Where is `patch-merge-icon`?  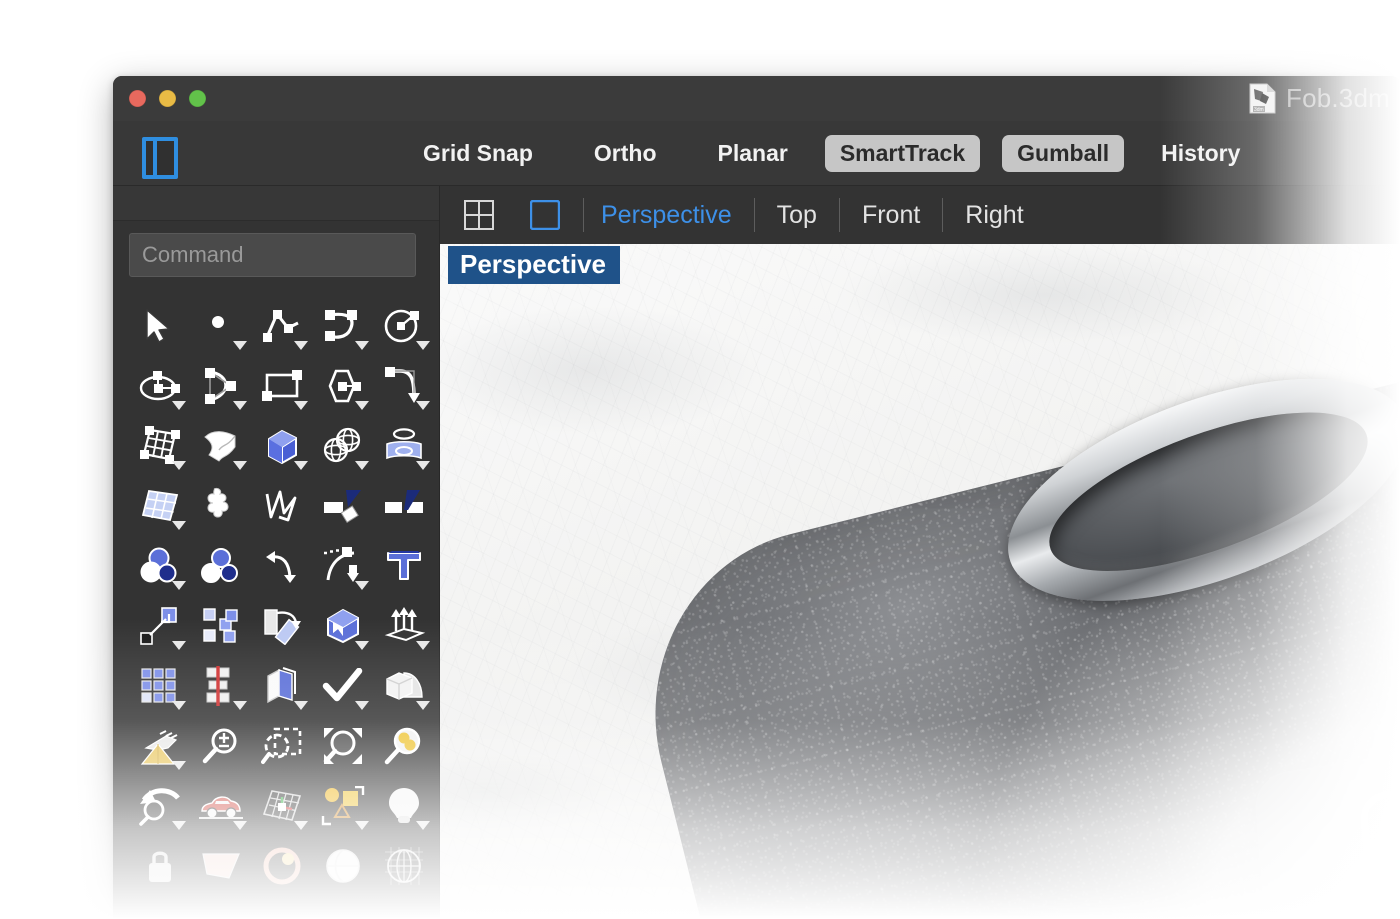
patch-merge-icon is located at coordinates (221, 506).